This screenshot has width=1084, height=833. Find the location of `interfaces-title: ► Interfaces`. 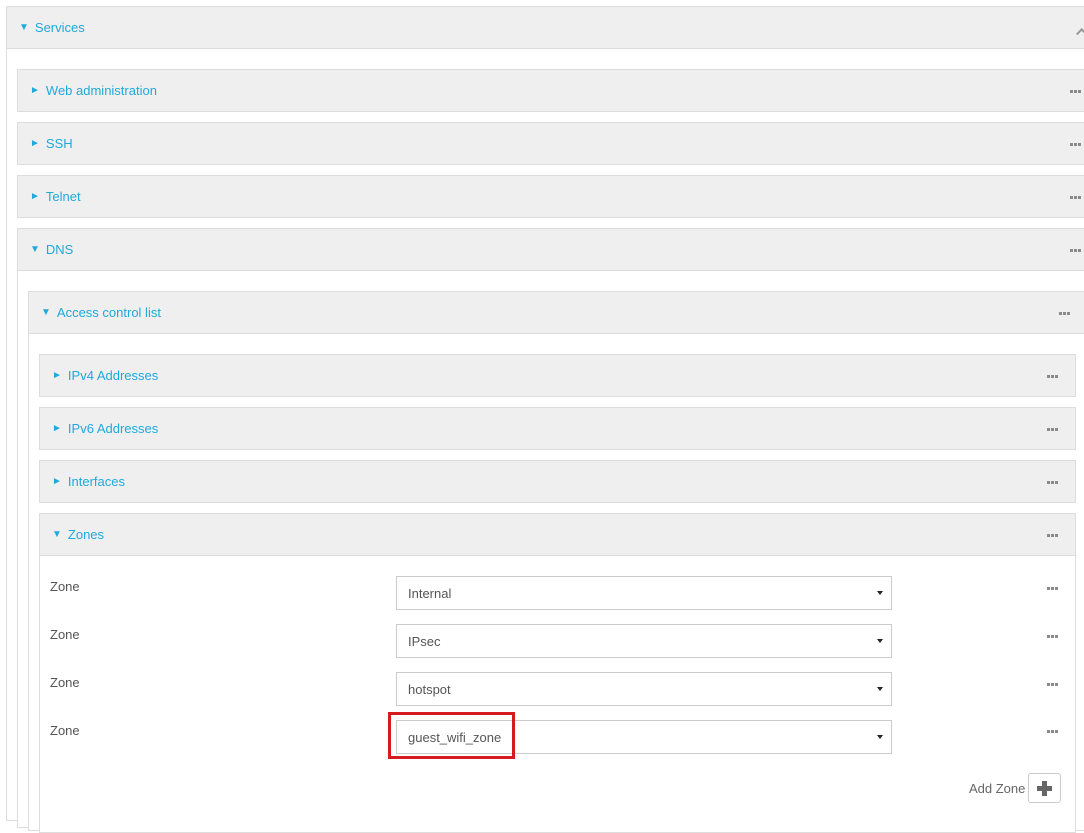

interfaces-title: ► Interfaces is located at coordinates (88, 481).